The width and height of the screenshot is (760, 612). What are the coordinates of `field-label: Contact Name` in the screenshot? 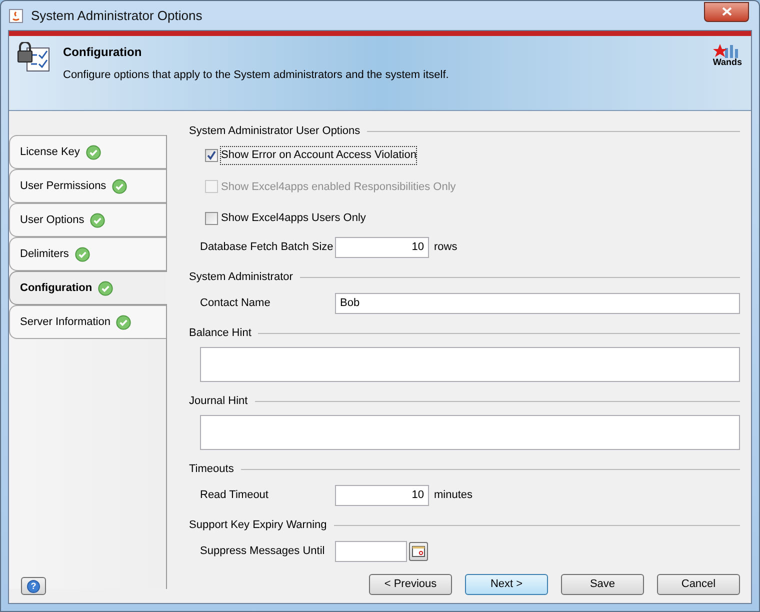 It's located at (236, 303).